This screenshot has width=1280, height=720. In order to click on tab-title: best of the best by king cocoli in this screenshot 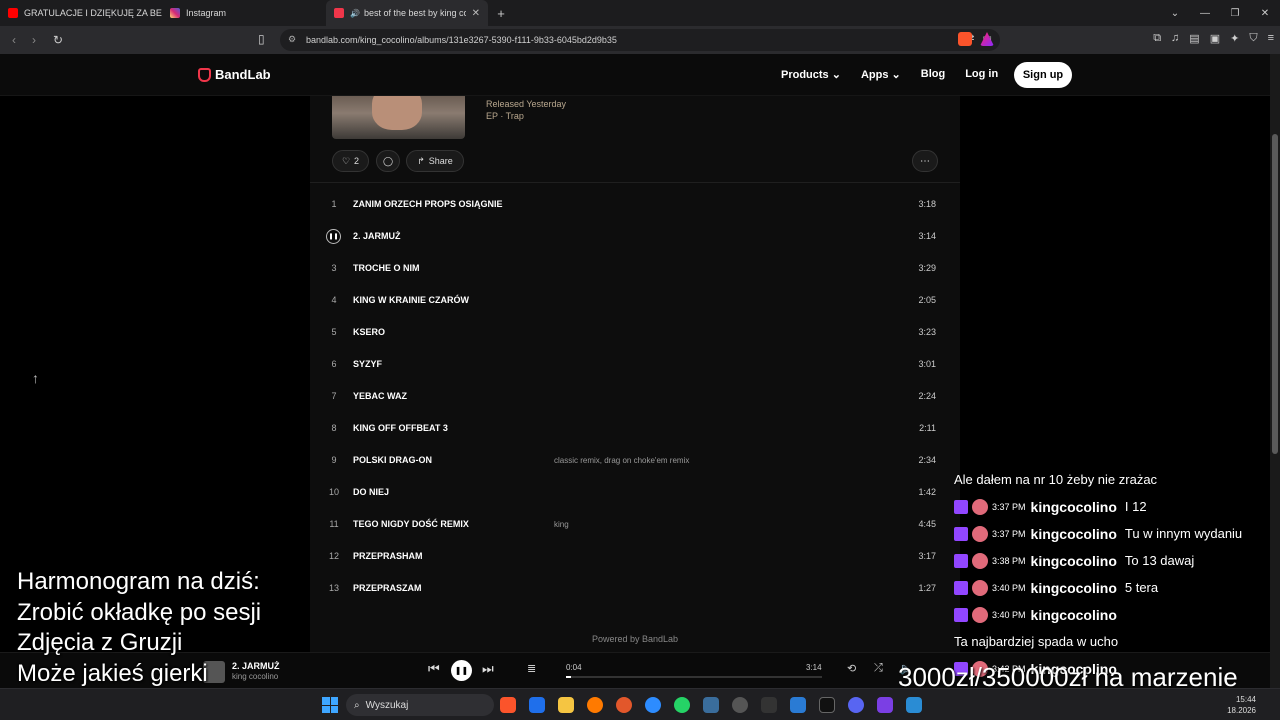, I will do `click(414, 13)`.